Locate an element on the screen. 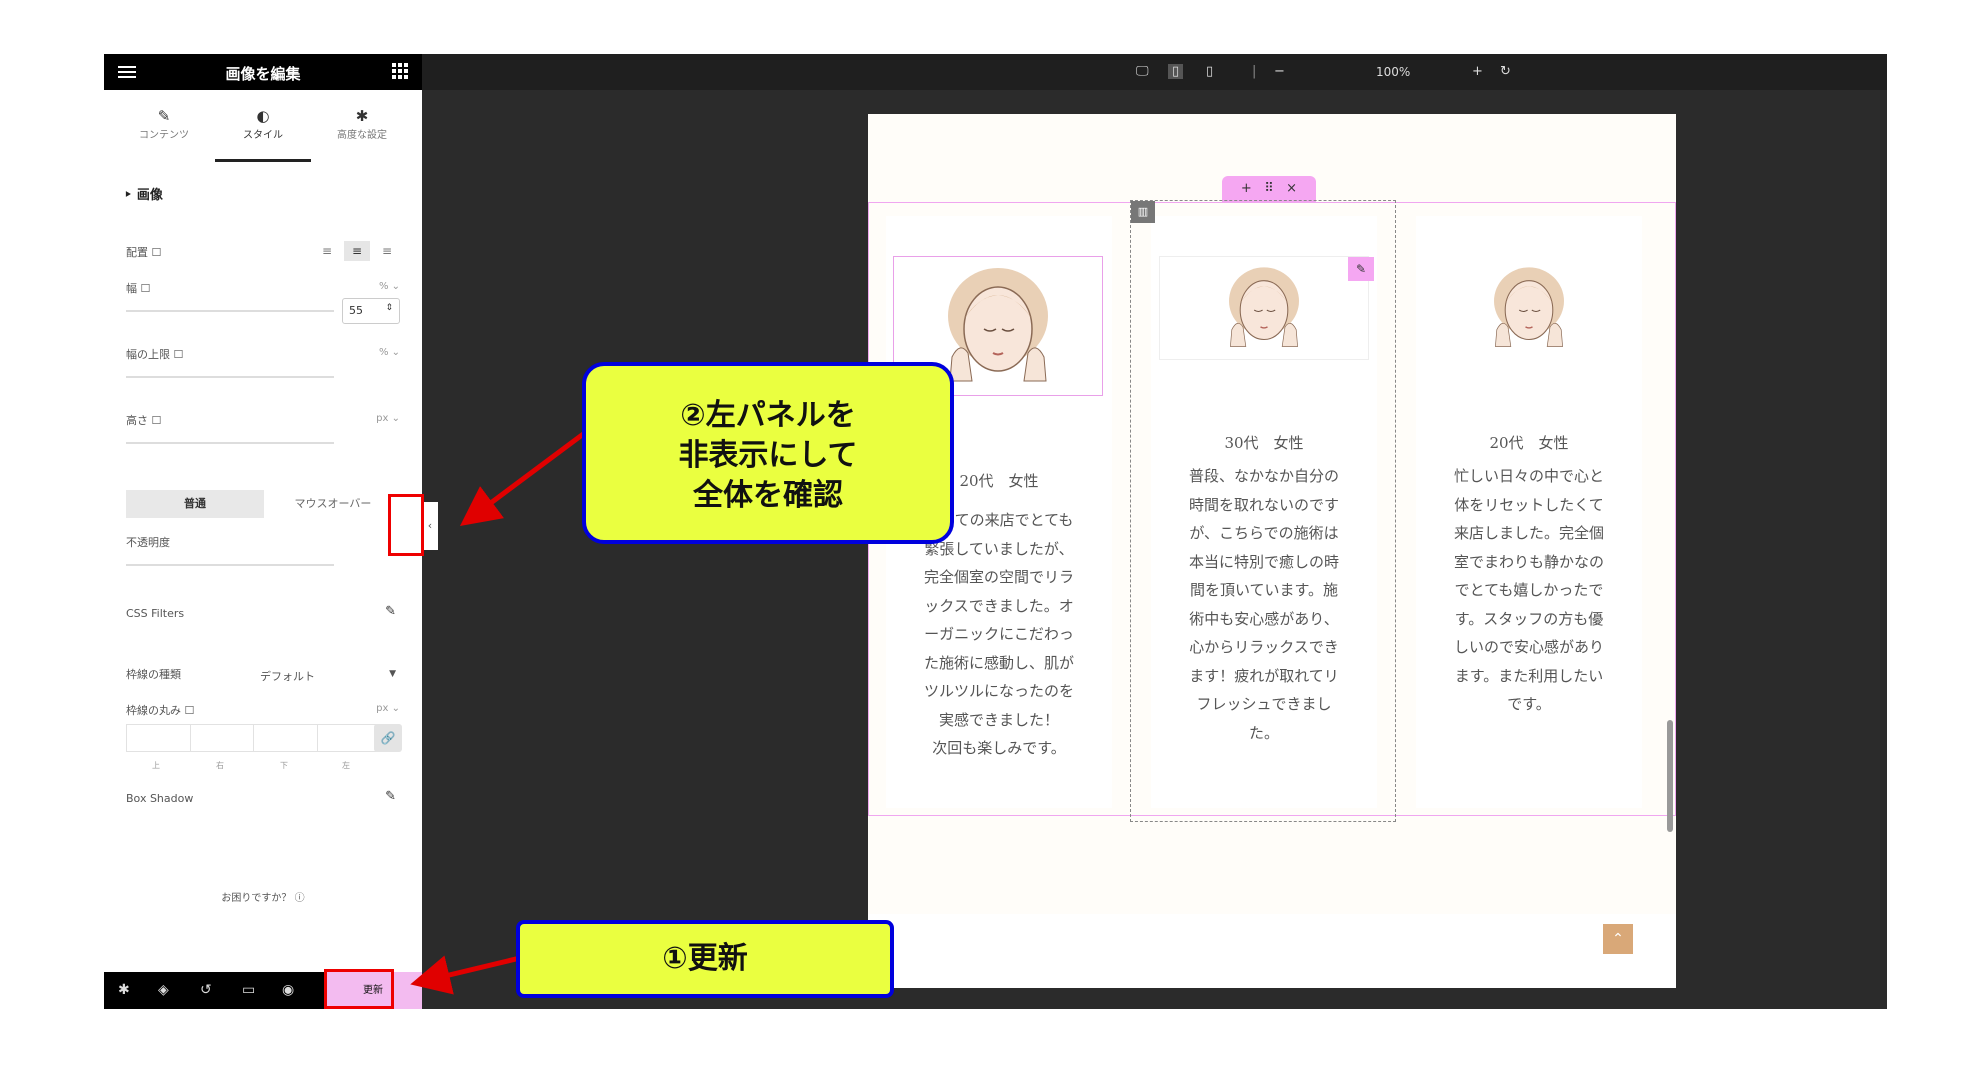  callout-update: ①更新 is located at coordinates (705, 959).